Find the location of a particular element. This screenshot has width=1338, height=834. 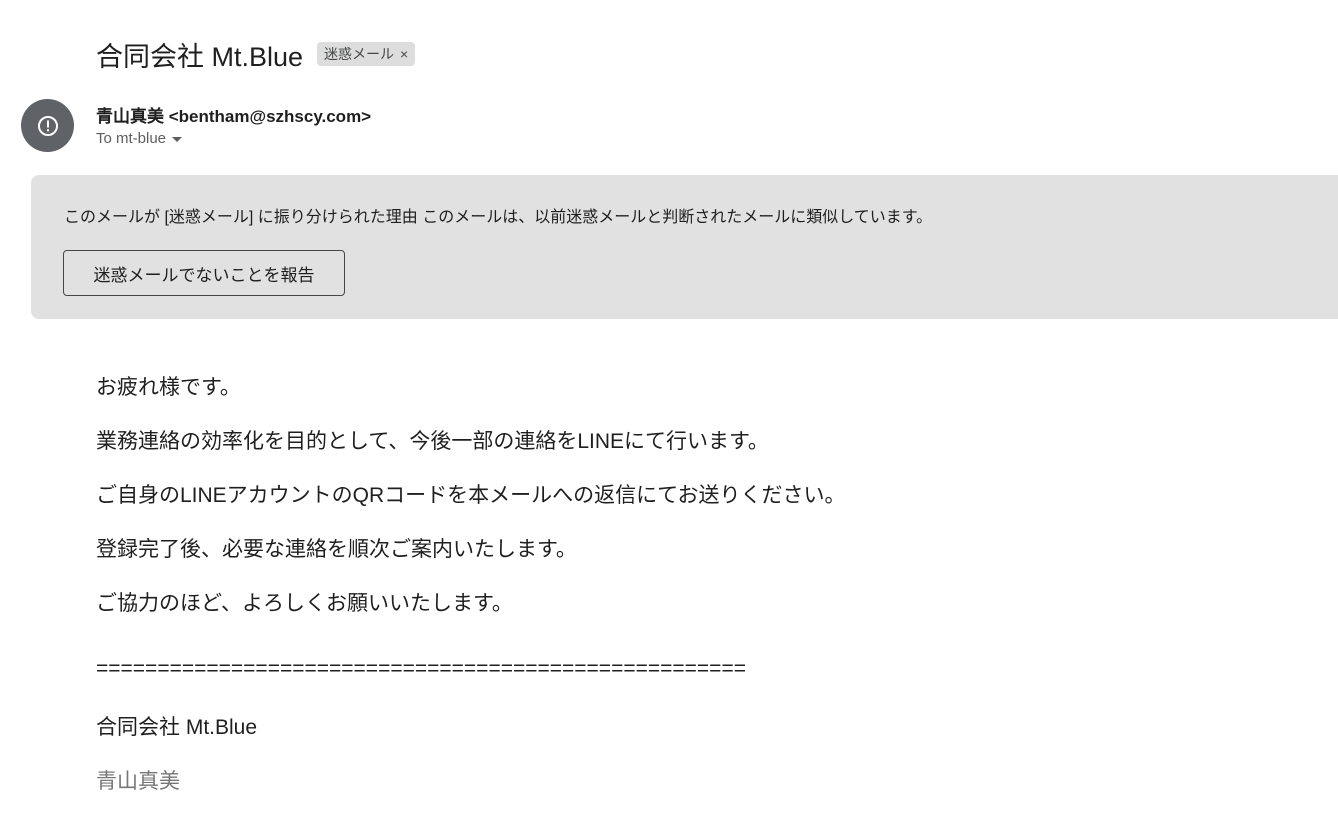

body-line: 業務連絡の効率化を目的として、今後一部の連絡をLINEにて行います。 is located at coordinates (432, 441).